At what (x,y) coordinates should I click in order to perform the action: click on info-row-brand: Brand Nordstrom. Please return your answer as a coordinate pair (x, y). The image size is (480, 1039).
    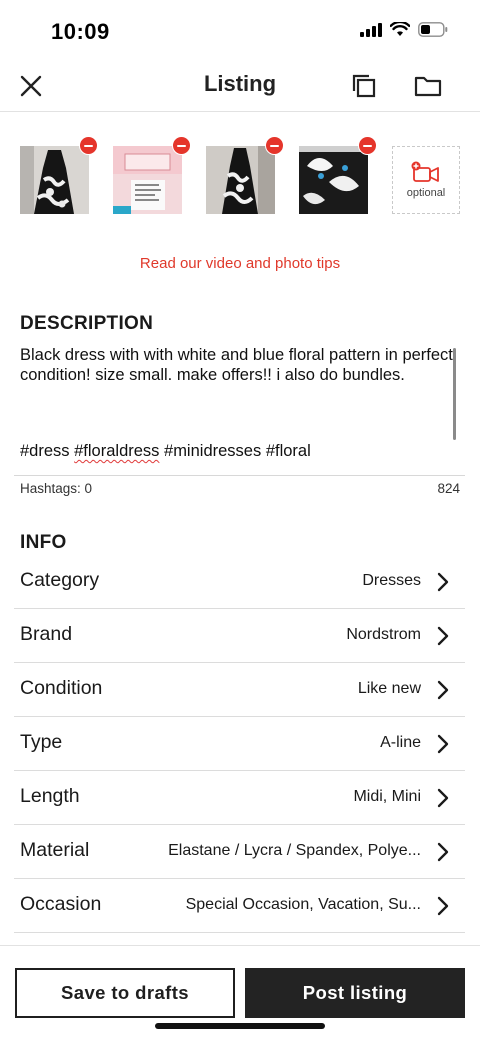
    Looking at the image, I should click on (239, 636).